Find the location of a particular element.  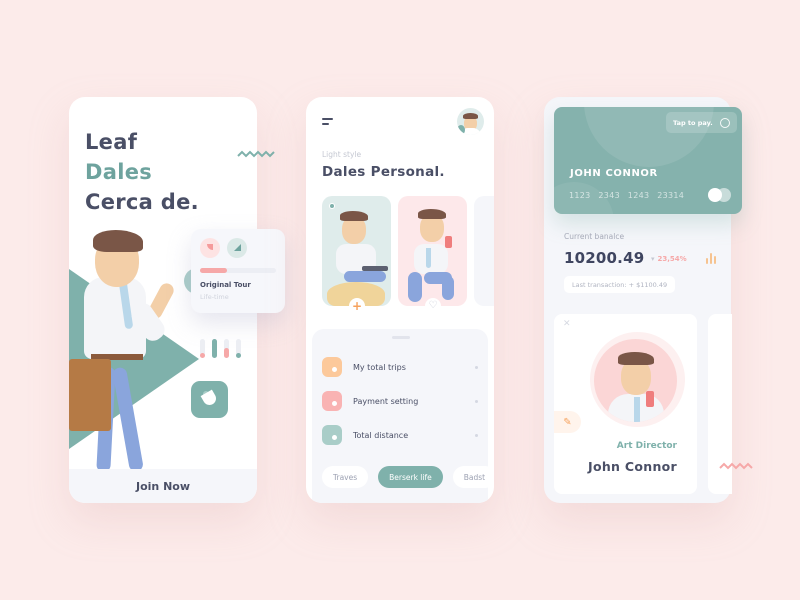

profile-card: ✕ ✎ Art Director John Connor is located at coordinates (625, 404).